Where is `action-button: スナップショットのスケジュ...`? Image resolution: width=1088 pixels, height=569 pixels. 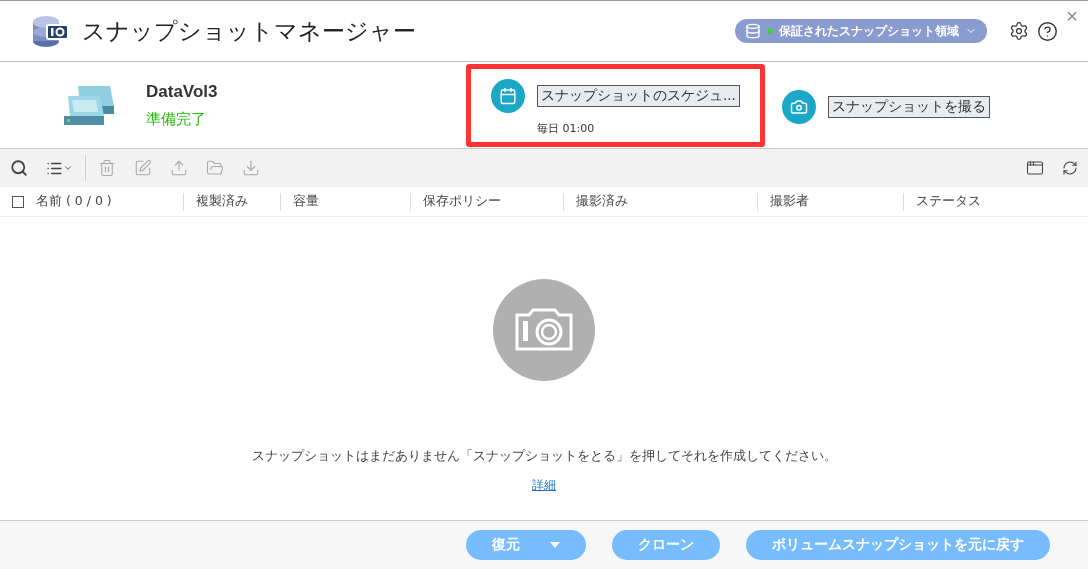
action-button: スナップショットのスケジュ... is located at coordinates (638, 95).